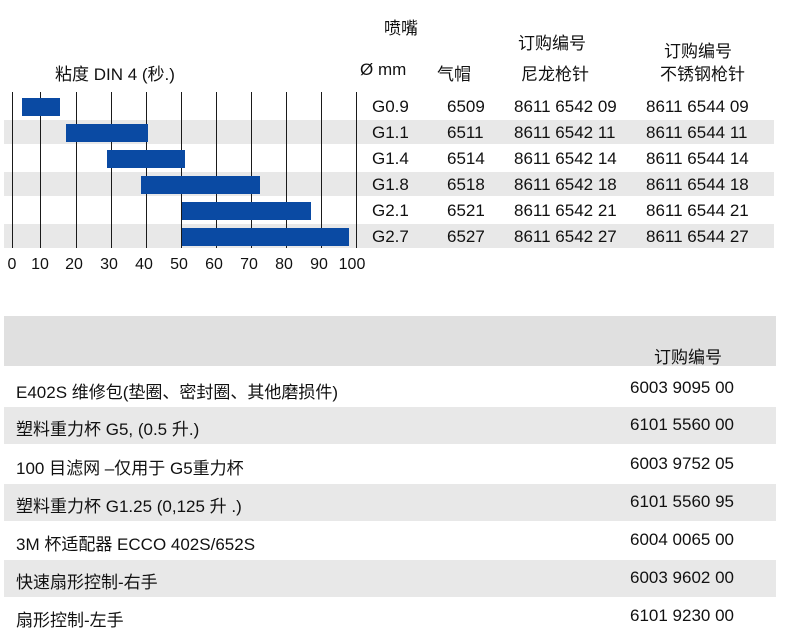 The width and height of the screenshot is (786, 638). I want to click on stainless-order-number: 8611 6544 14, so click(697, 158).